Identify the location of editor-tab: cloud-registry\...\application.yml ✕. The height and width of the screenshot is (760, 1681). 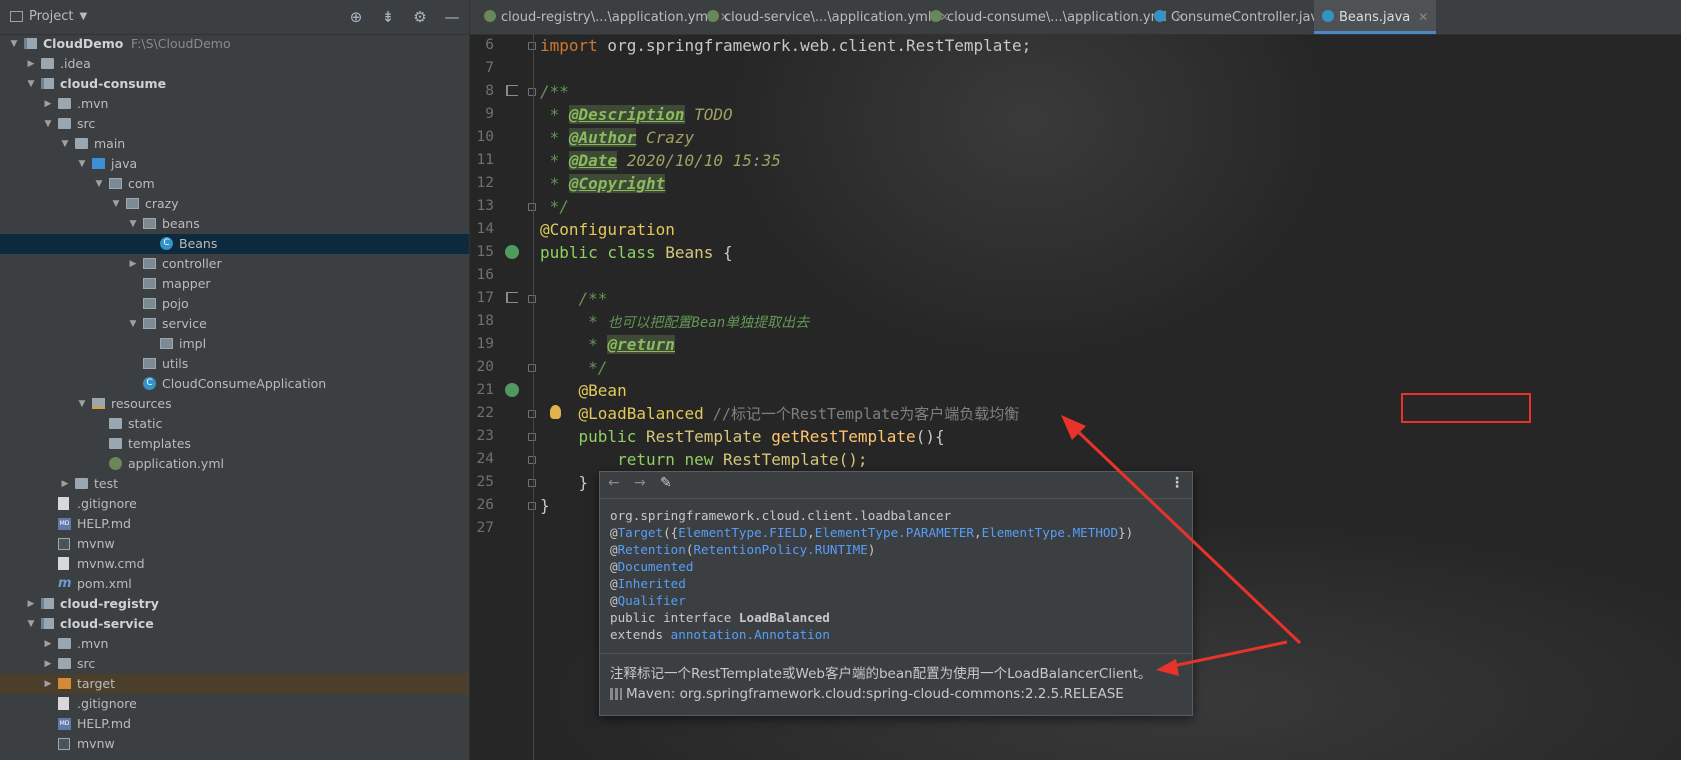
(603, 17).